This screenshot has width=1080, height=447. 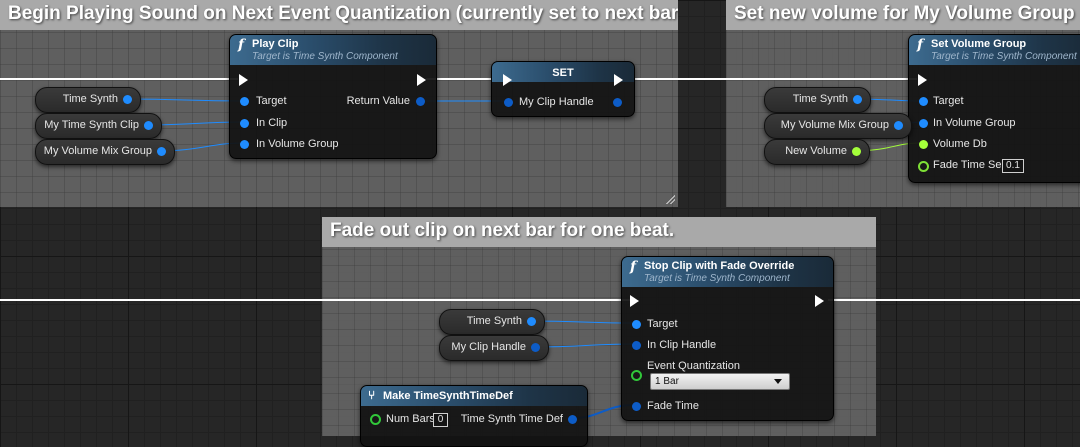 What do you see at coordinates (617, 102) in the screenshot?
I see `clip-handle-out-pin-icon` at bounding box center [617, 102].